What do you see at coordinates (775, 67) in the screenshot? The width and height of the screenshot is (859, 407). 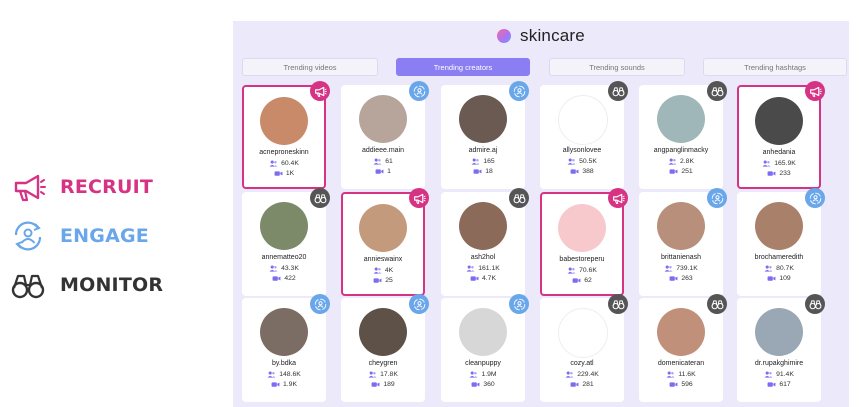 I see `tab-trending-hashtags: Trending hashtags` at bounding box center [775, 67].